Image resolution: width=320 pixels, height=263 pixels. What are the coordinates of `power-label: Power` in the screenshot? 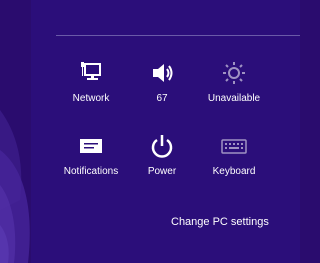 It's located at (162, 171).